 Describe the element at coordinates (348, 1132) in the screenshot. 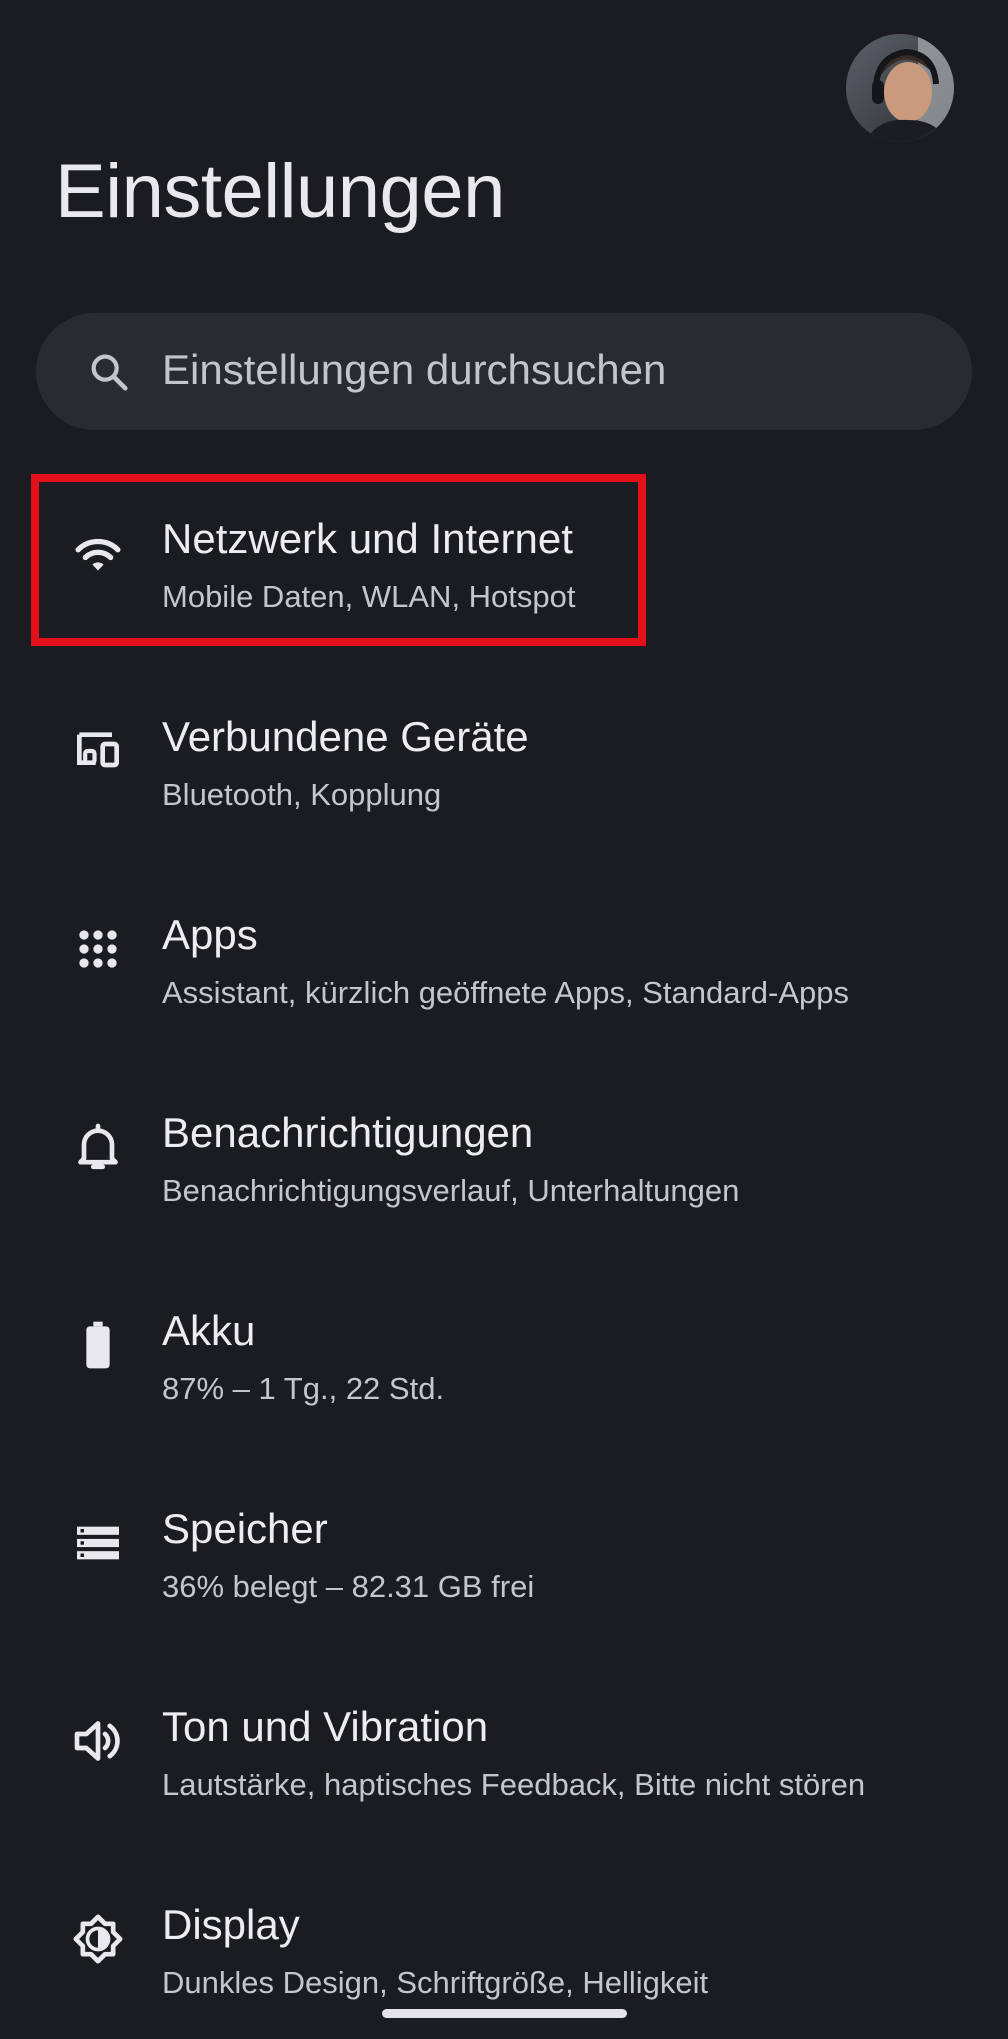

I see `setting-title: Benachrichtigungen` at that location.